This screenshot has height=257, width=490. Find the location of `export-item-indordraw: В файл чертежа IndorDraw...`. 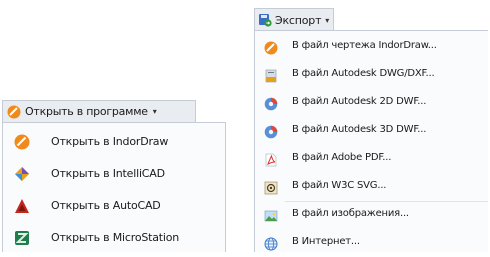

export-item-indordraw: В файл чертежа IndorDraw... is located at coordinates (371, 47).